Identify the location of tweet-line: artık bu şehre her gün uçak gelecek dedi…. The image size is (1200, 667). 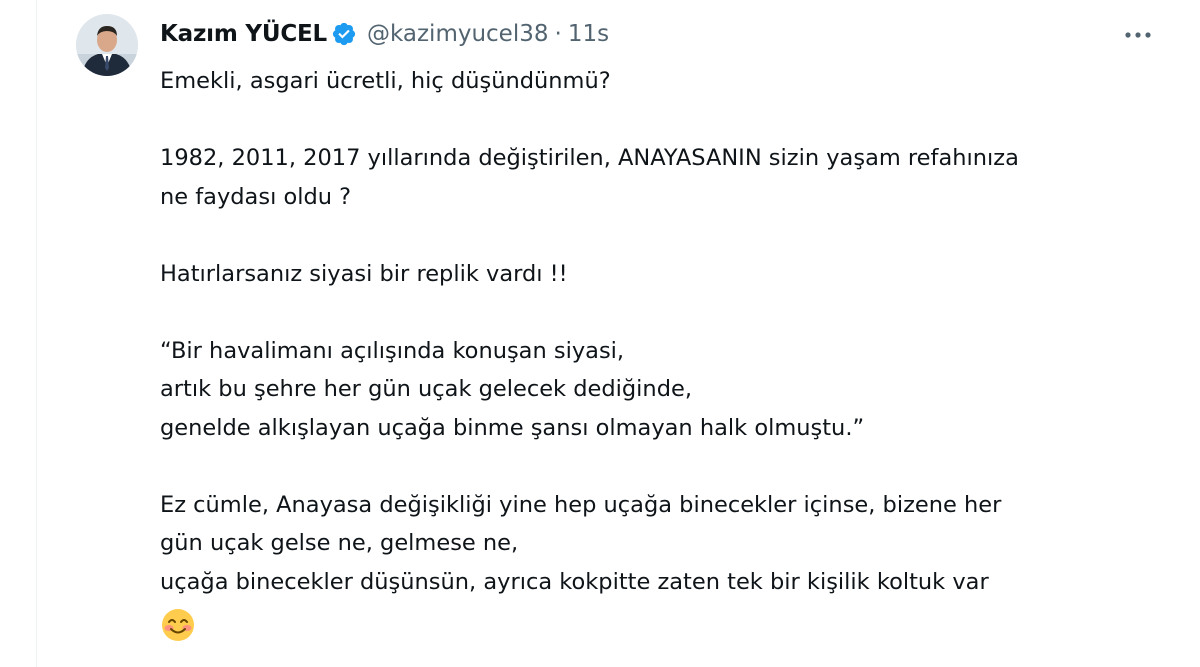
(426, 389).